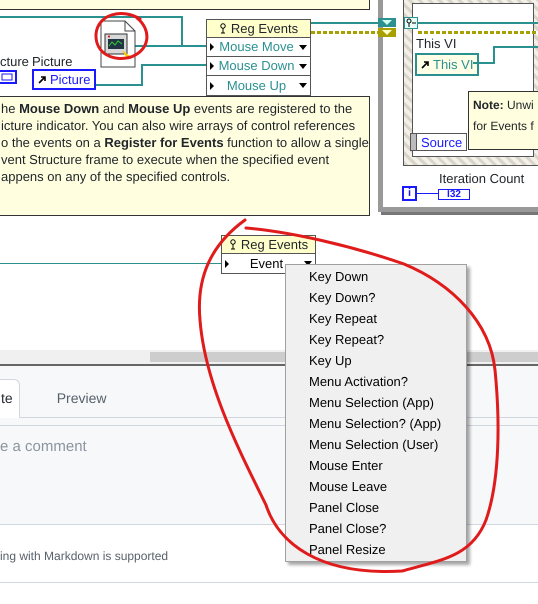  What do you see at coordinates (438, 142) in the screenshot?
I see `event-data-node: Source` at bounding box center [438, 142].